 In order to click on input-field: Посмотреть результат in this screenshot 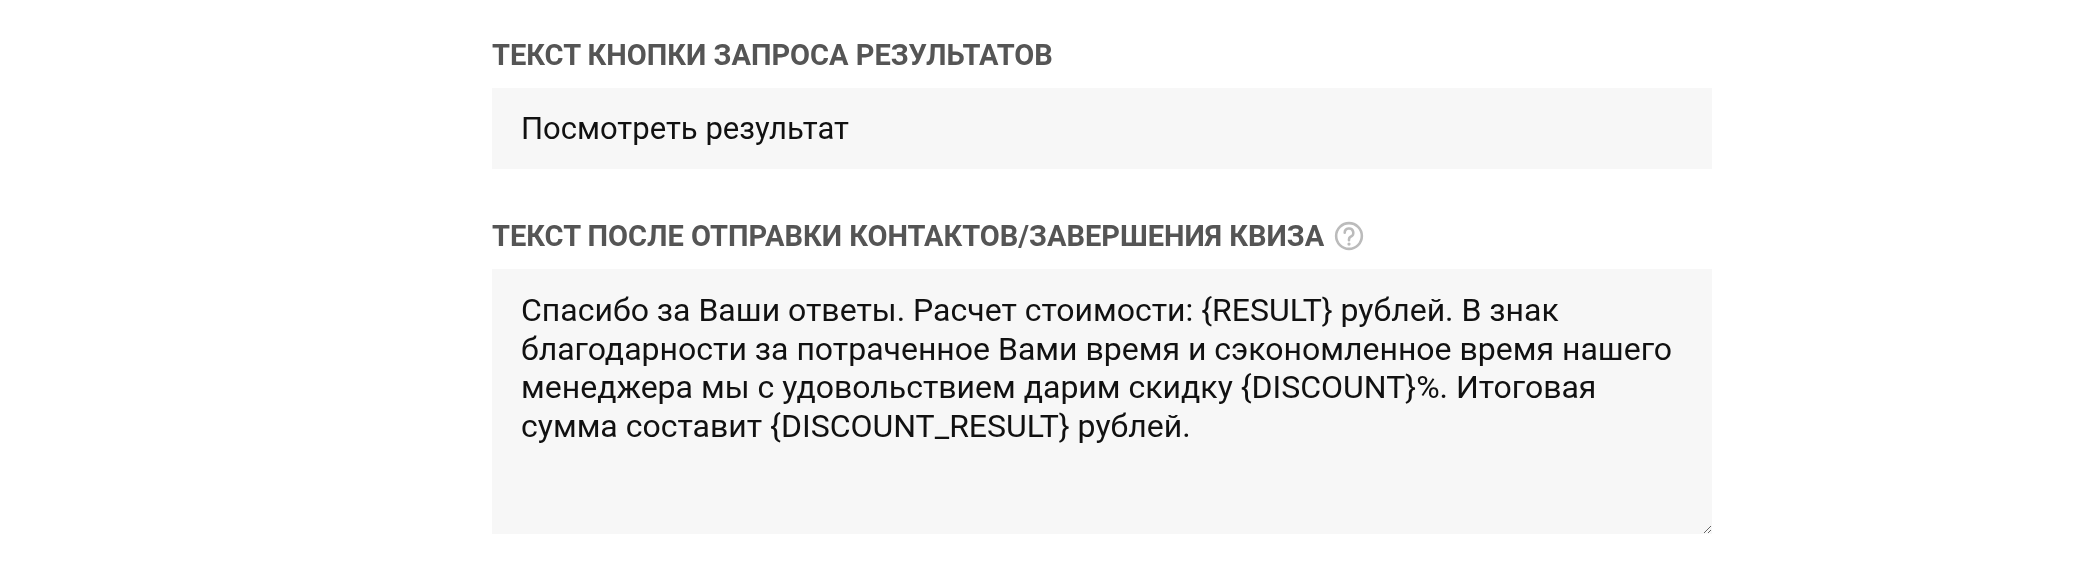, I will do `click(1102, 128)`.